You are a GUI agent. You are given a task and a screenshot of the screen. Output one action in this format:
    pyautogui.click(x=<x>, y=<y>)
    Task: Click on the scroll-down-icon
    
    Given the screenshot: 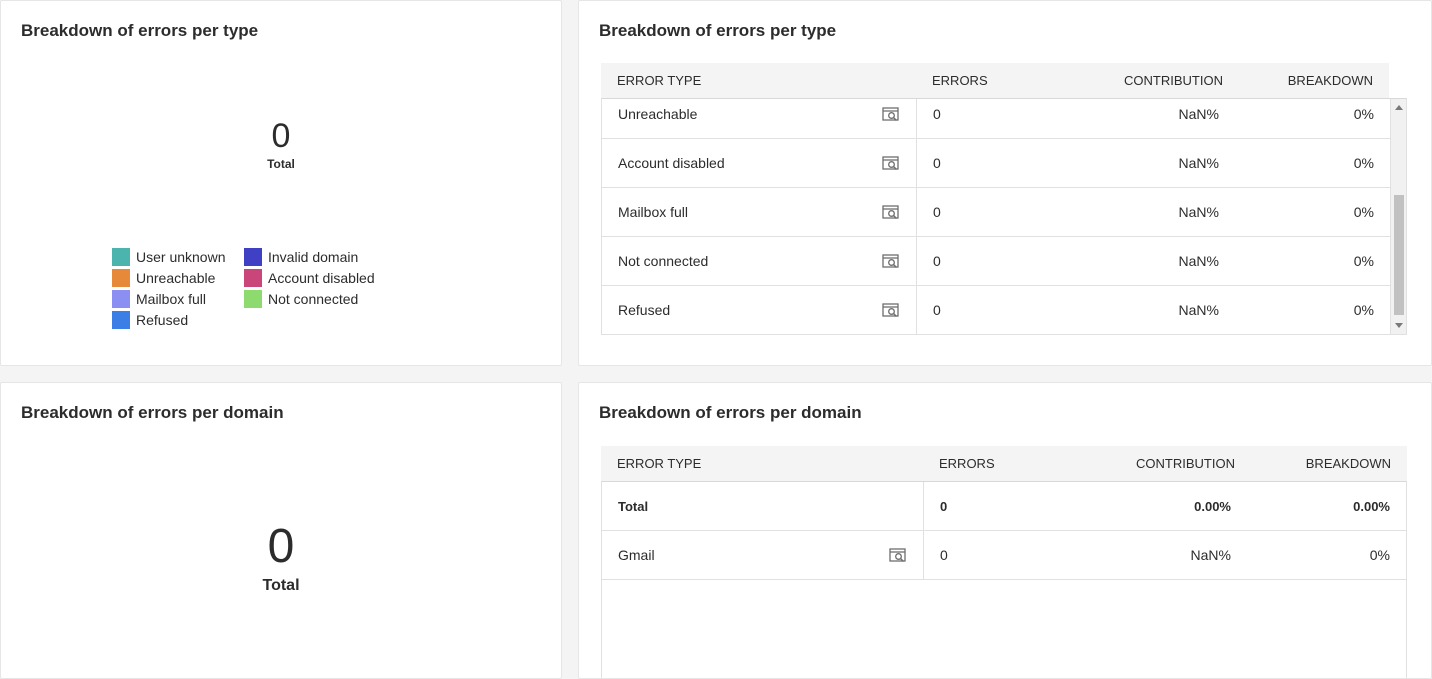 What is the action you would take?
    pyautogui.click(x=1399, y=325)
    